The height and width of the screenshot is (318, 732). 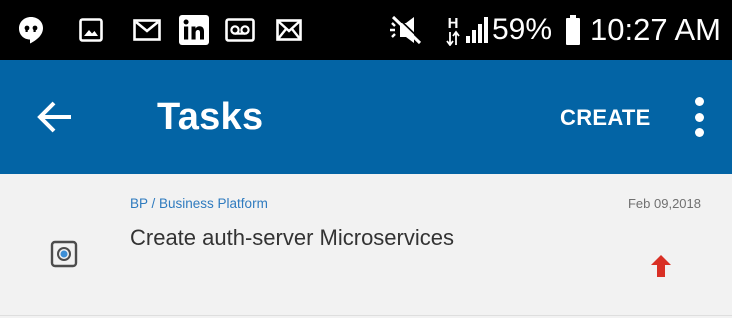 I want to click on arrow-left-icon, so click(x=54, y=117).